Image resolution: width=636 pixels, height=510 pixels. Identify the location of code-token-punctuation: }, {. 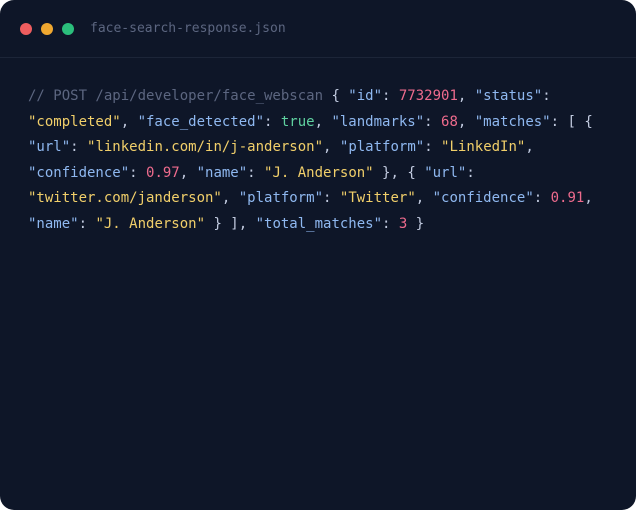
(399, 172).